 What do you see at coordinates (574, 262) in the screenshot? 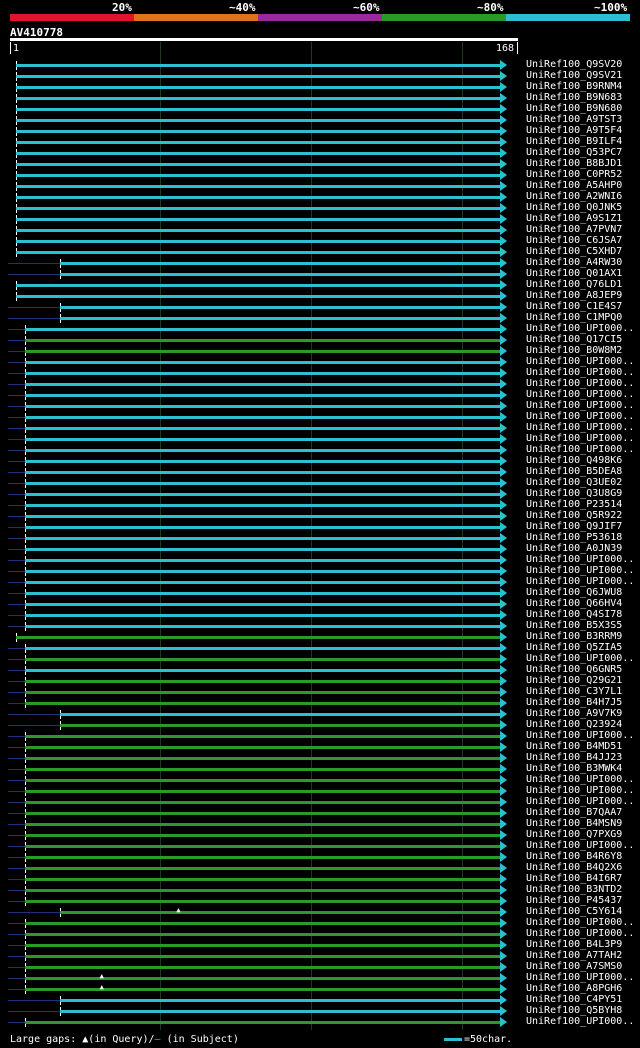
I see `hit-name: UniRef100_A4RW30` at bounding box center [574, 262].